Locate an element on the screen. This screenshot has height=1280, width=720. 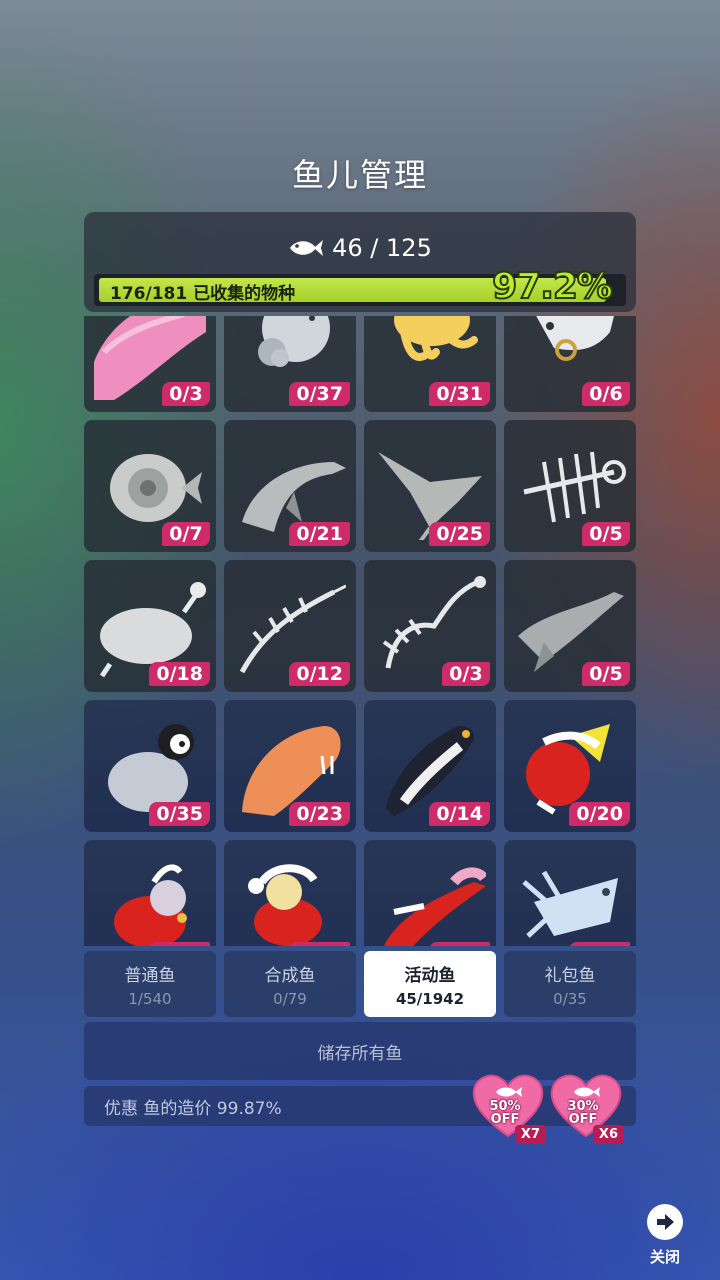
tab-label: 礼包鱼 is located at coordinates (570, 975).